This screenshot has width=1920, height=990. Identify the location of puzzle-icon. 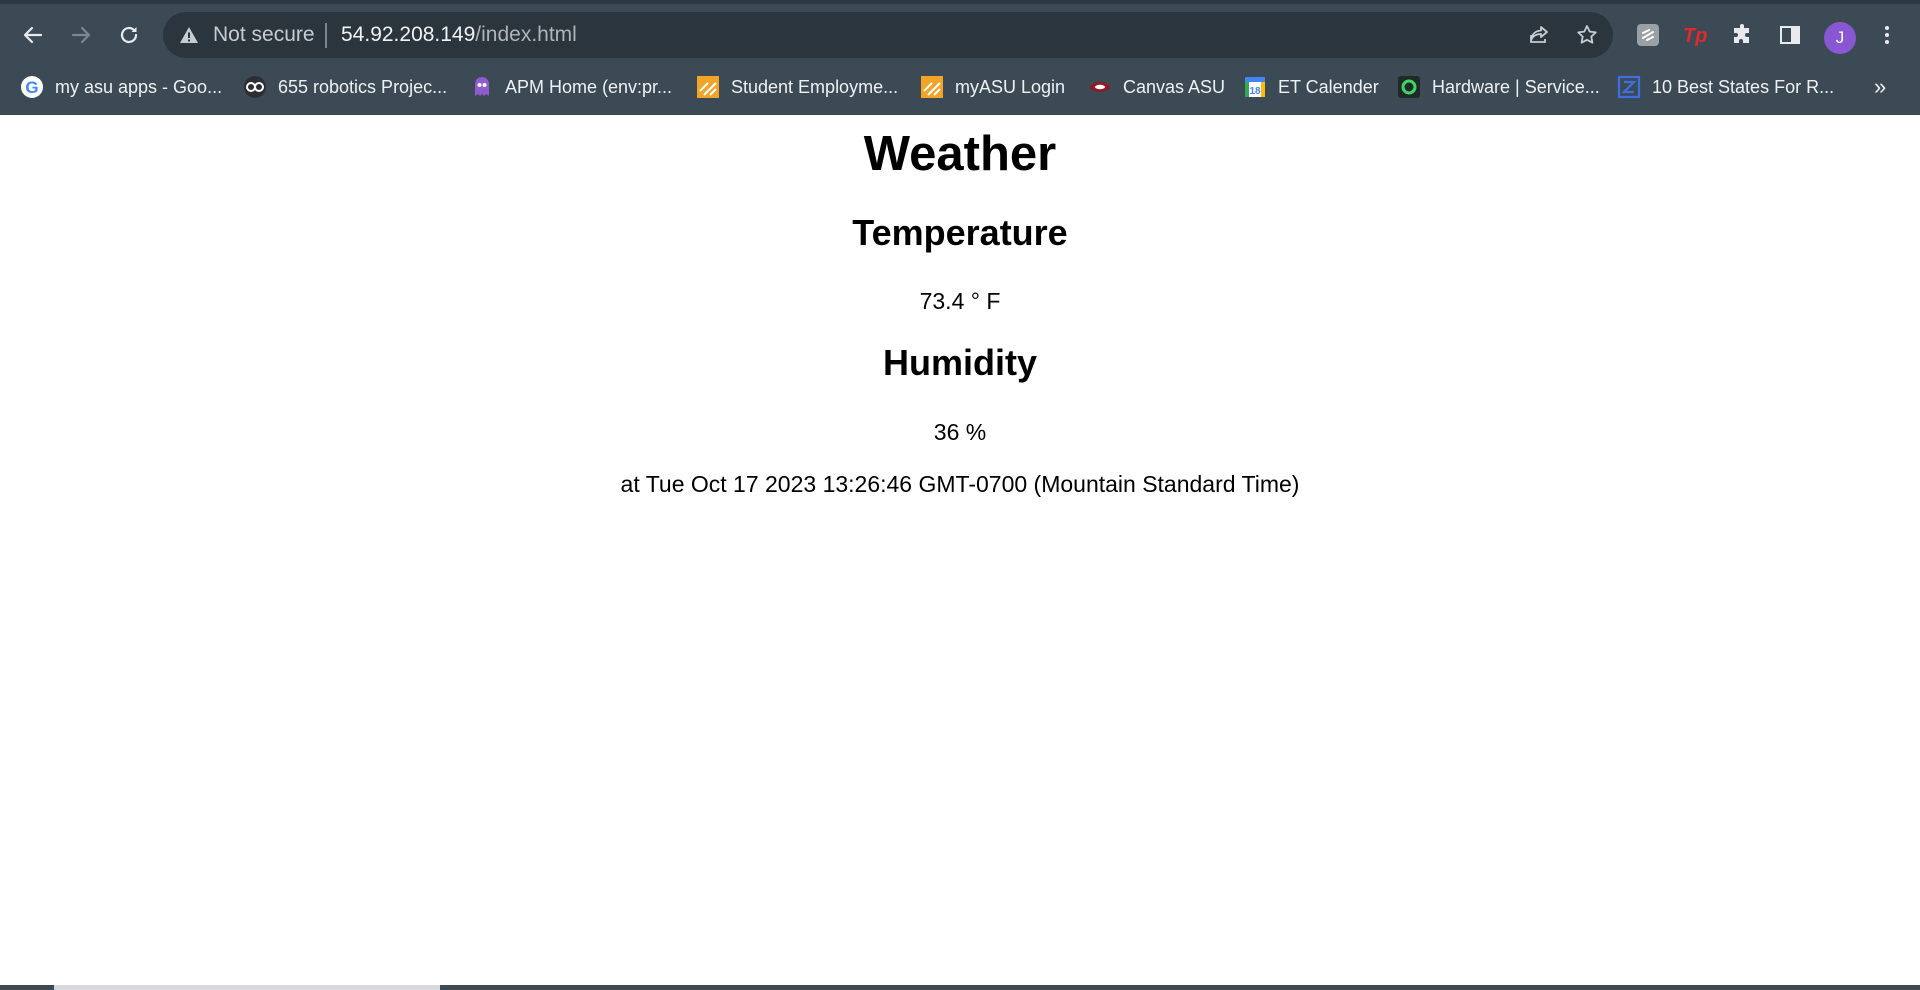
(1741, 33).